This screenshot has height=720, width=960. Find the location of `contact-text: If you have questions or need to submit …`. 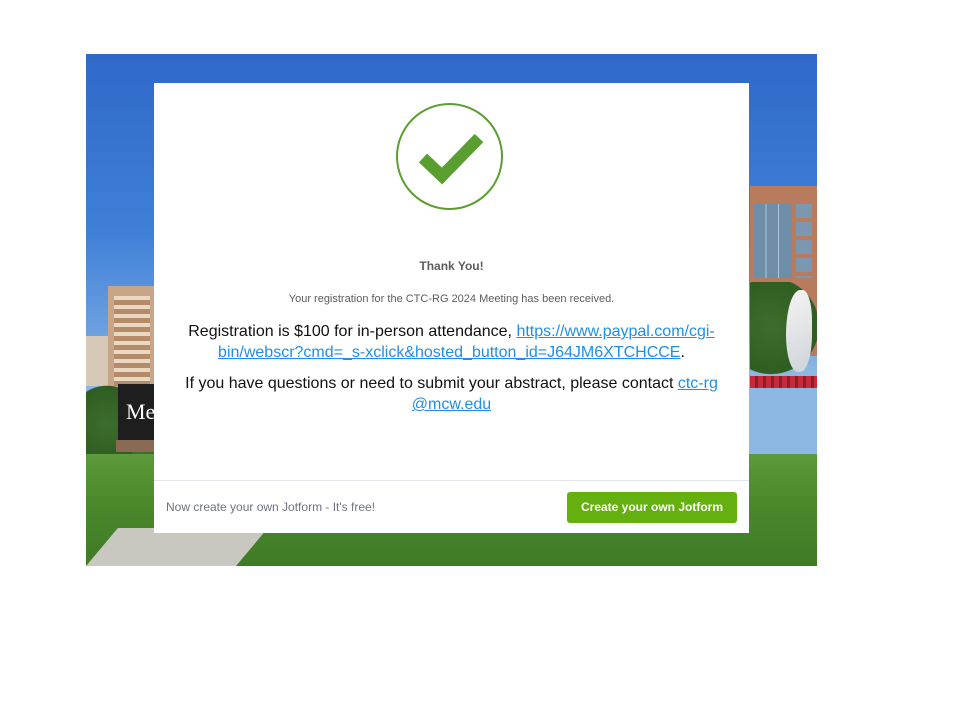

contact-text: If you have questions or need to submit … is located at coordinates (431, 383).